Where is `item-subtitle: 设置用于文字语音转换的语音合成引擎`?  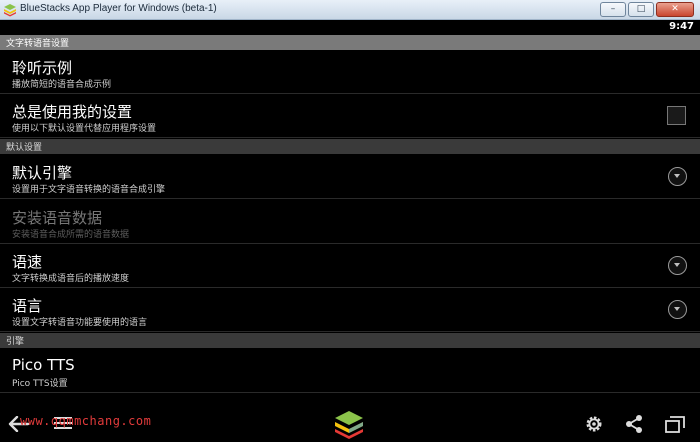 item-subtitle: 设置用于文字语音转换的语音合成引擎 is located at coordinates (89, 190).